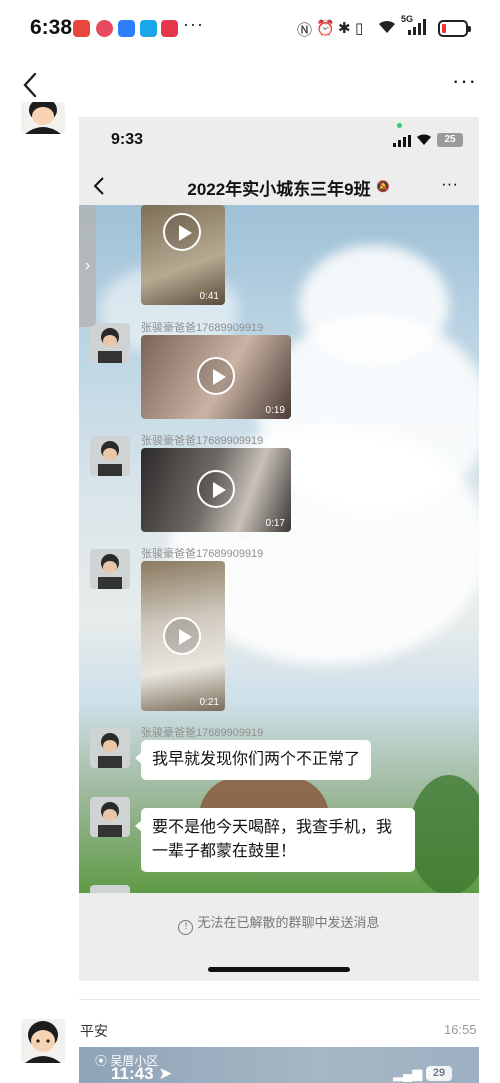 The image size is (500, 1083). What do you see at coordinates (402, 143) in the screenshot?
I see `embedded-signal-icon` at bounding box center [402, 143].